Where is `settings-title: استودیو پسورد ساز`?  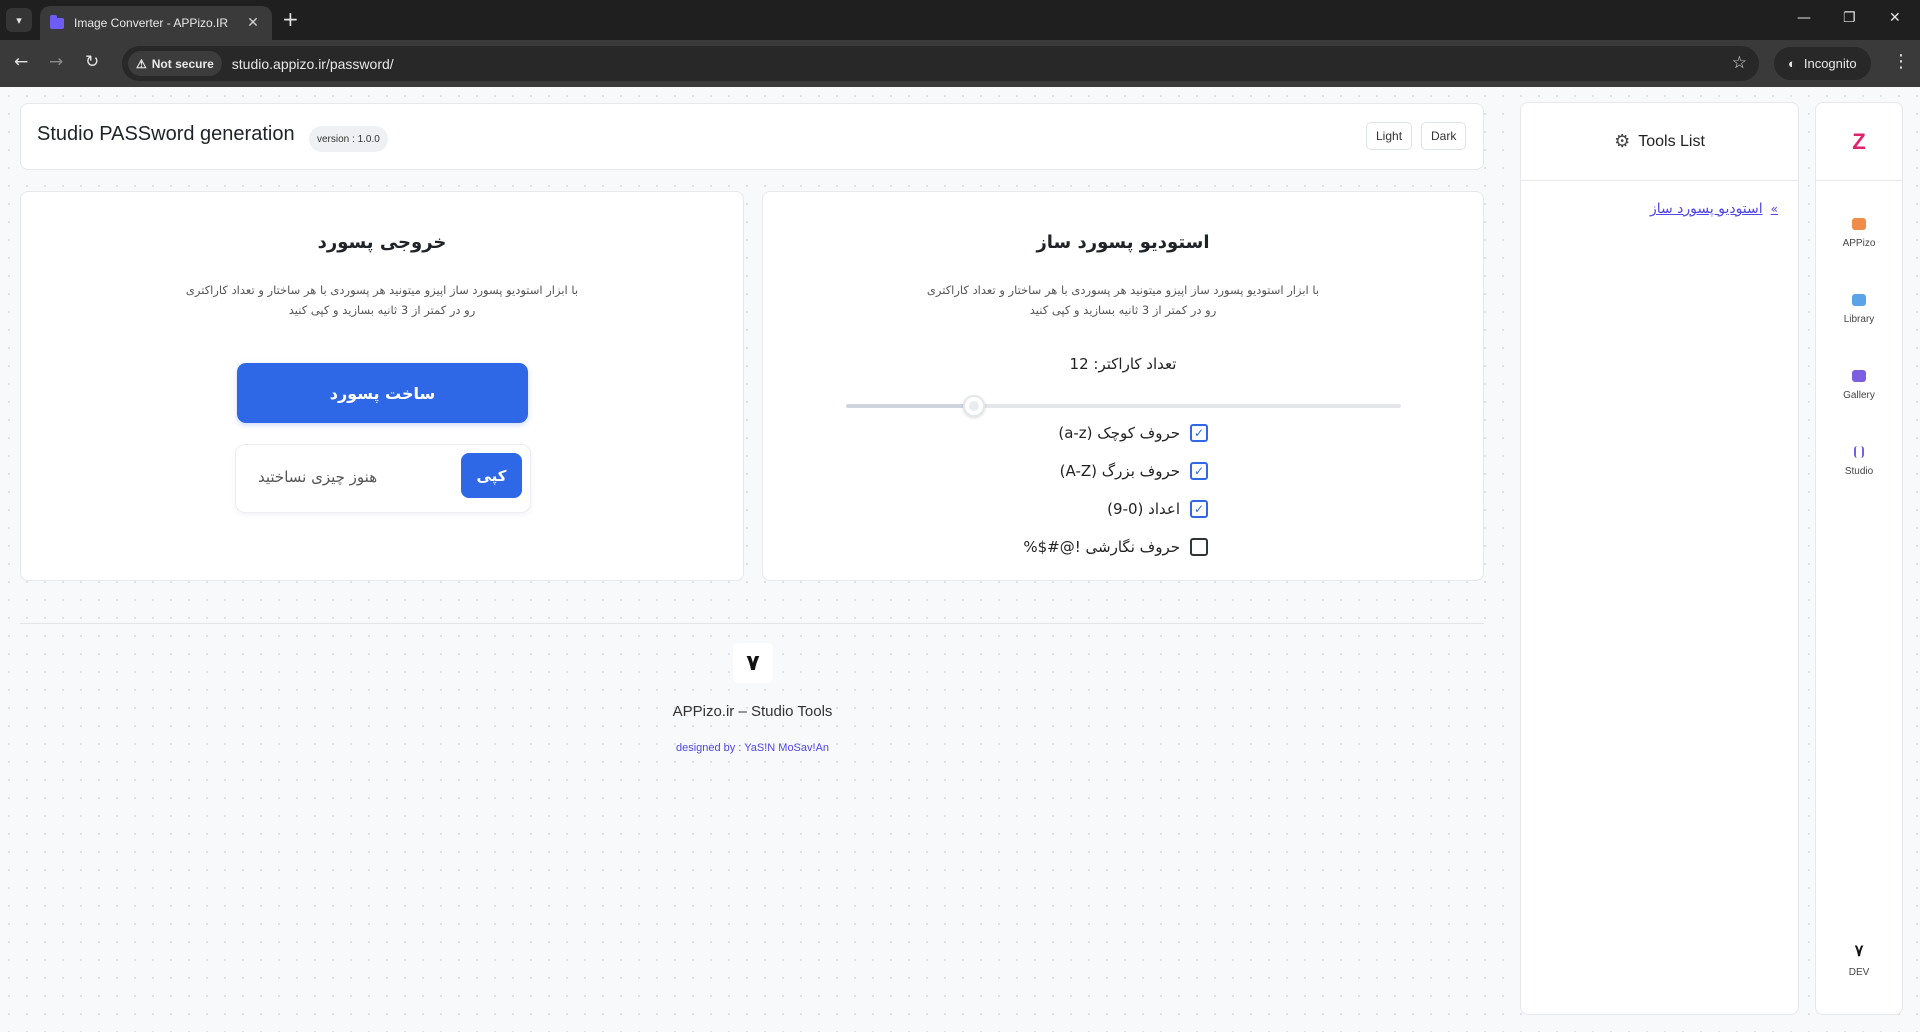
settings-title: استودیو پسورد ساز is located at coordinates (1123, 242).